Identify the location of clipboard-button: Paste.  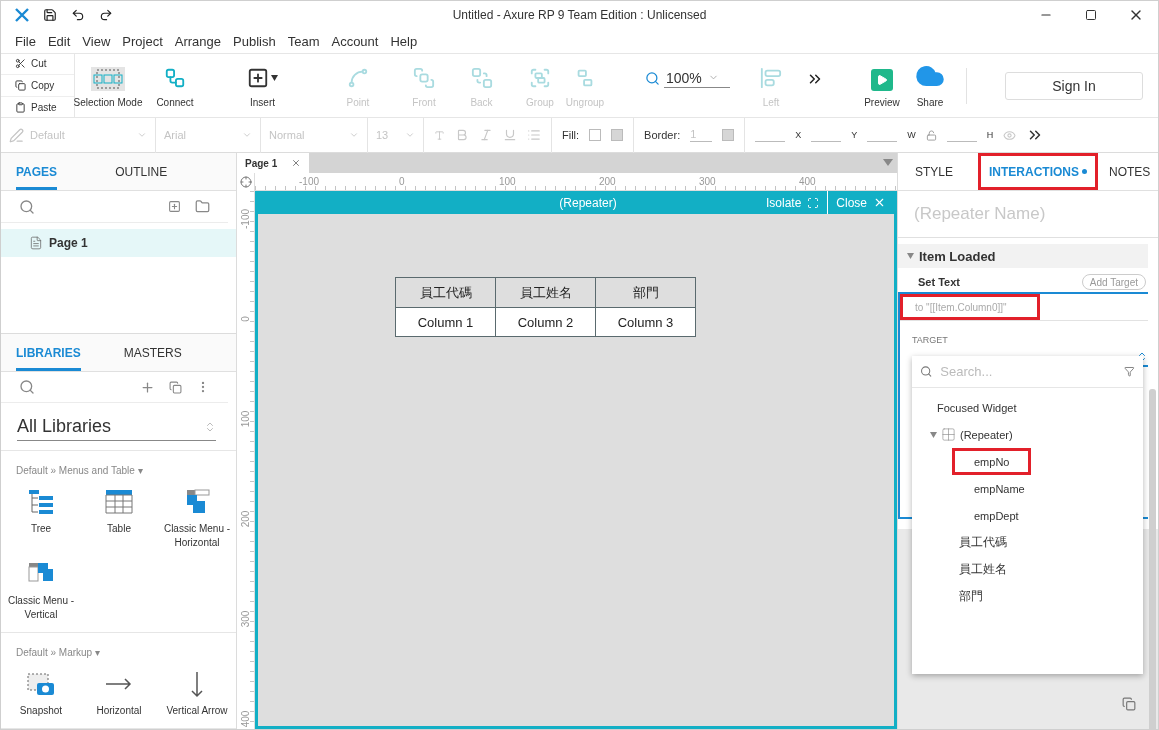
(37, 107).